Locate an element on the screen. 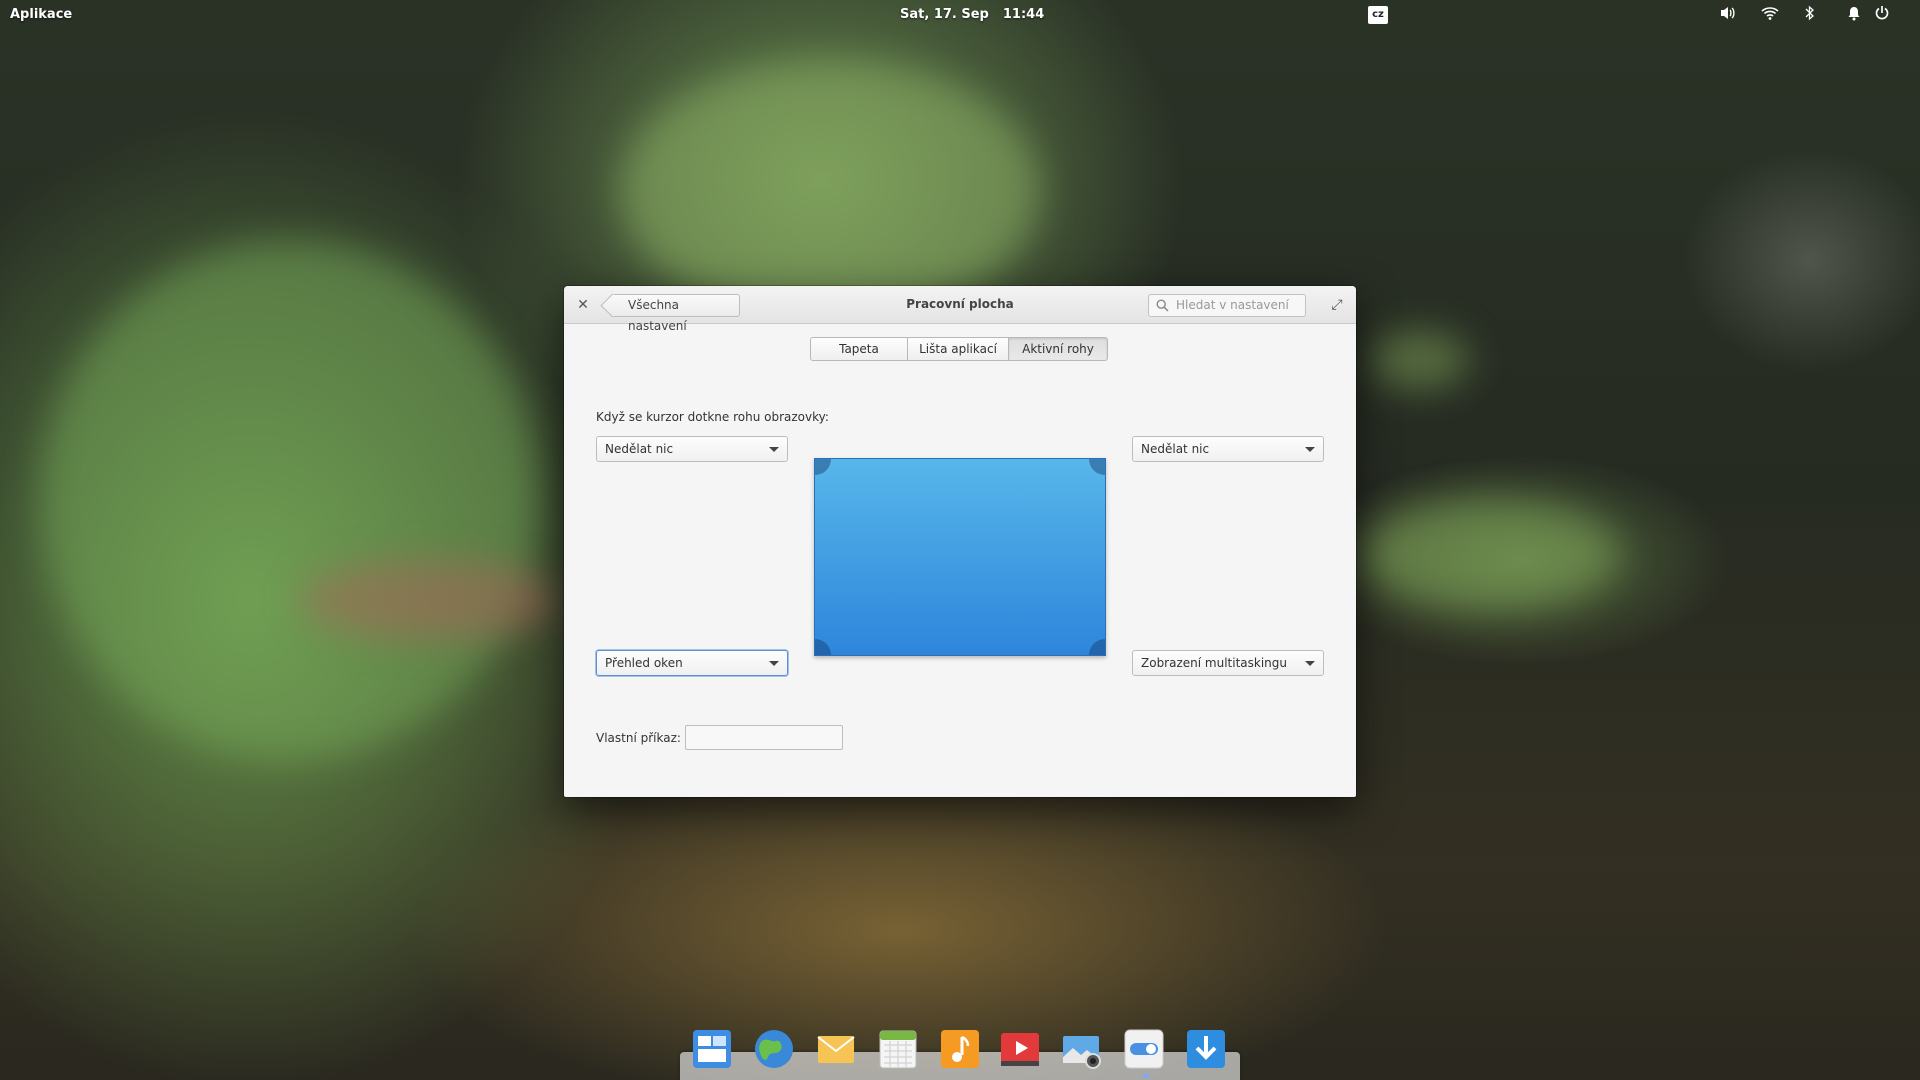  search-input: Hledat v nastavení is located at coordinates (1227, 305).